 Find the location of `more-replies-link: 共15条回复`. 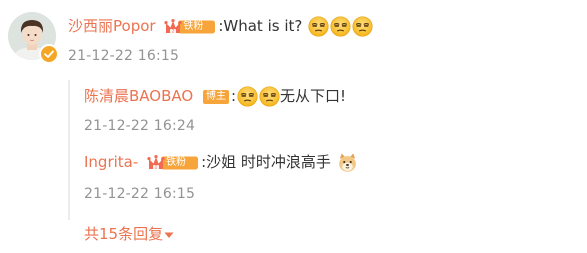

more-replies-link: 共15条回复 is located at coordinates (129, 234).